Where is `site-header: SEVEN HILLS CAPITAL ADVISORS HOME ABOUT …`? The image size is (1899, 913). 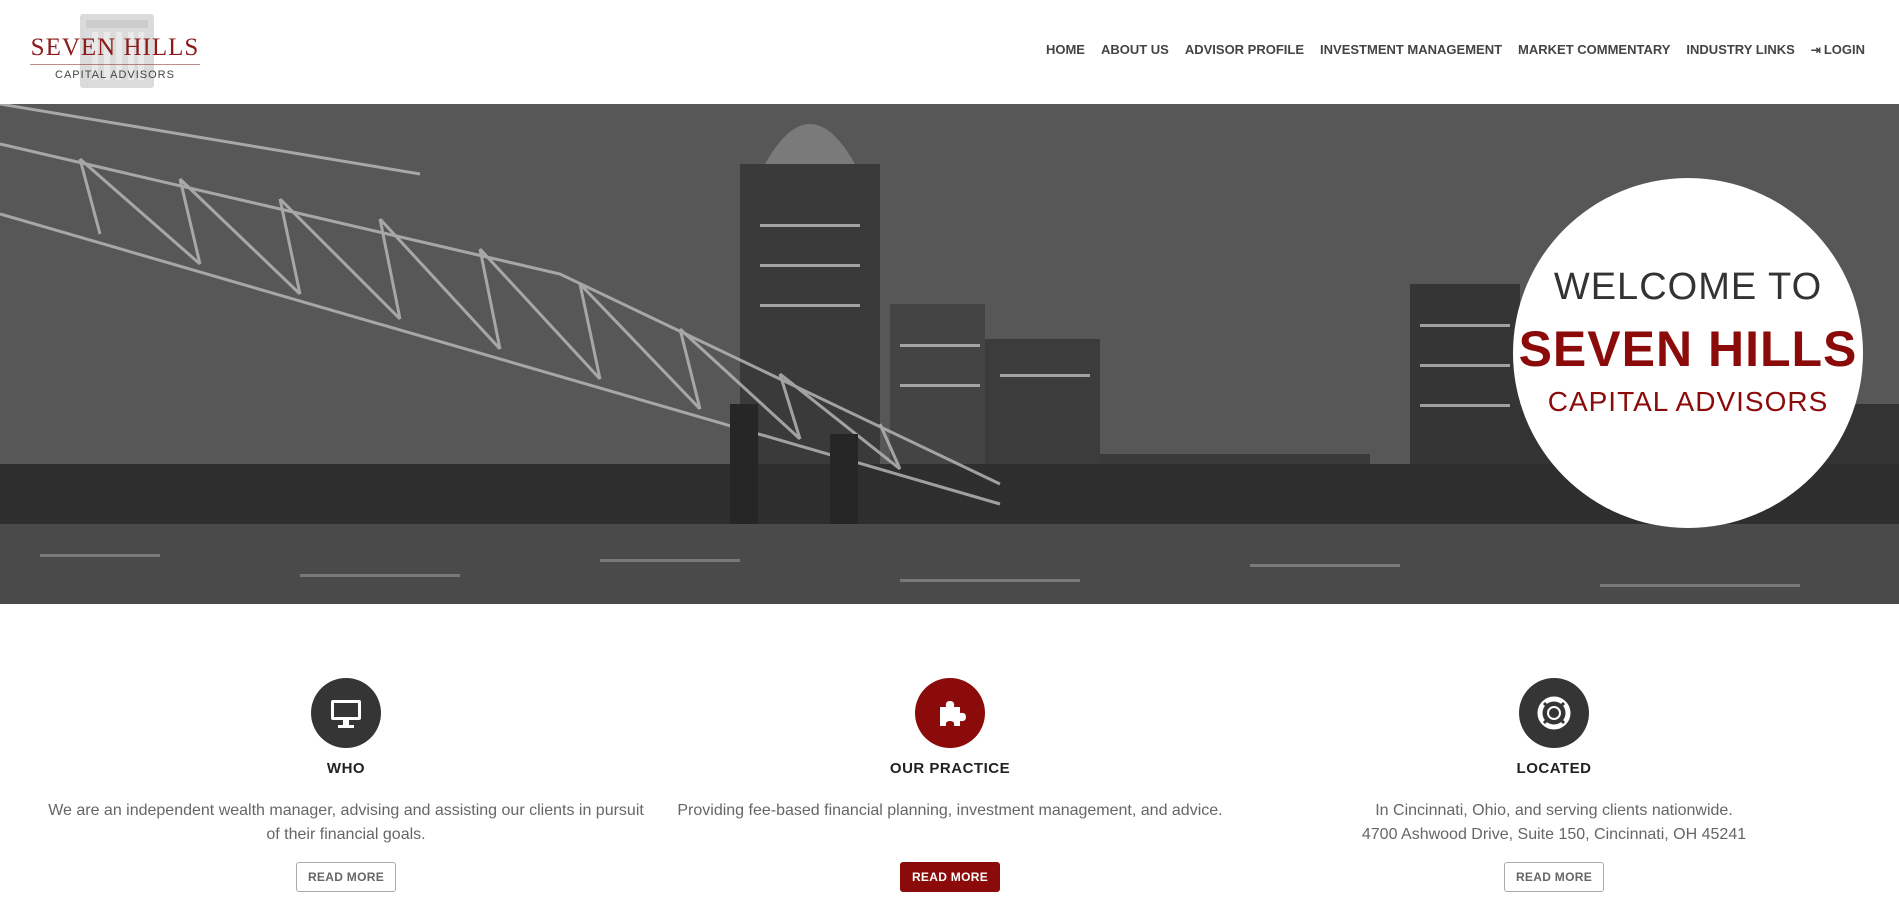
site-header: SEVEN HILLS CAPITAL ADVISORS HOME ABOUT … is located at coordinates (949, 52).